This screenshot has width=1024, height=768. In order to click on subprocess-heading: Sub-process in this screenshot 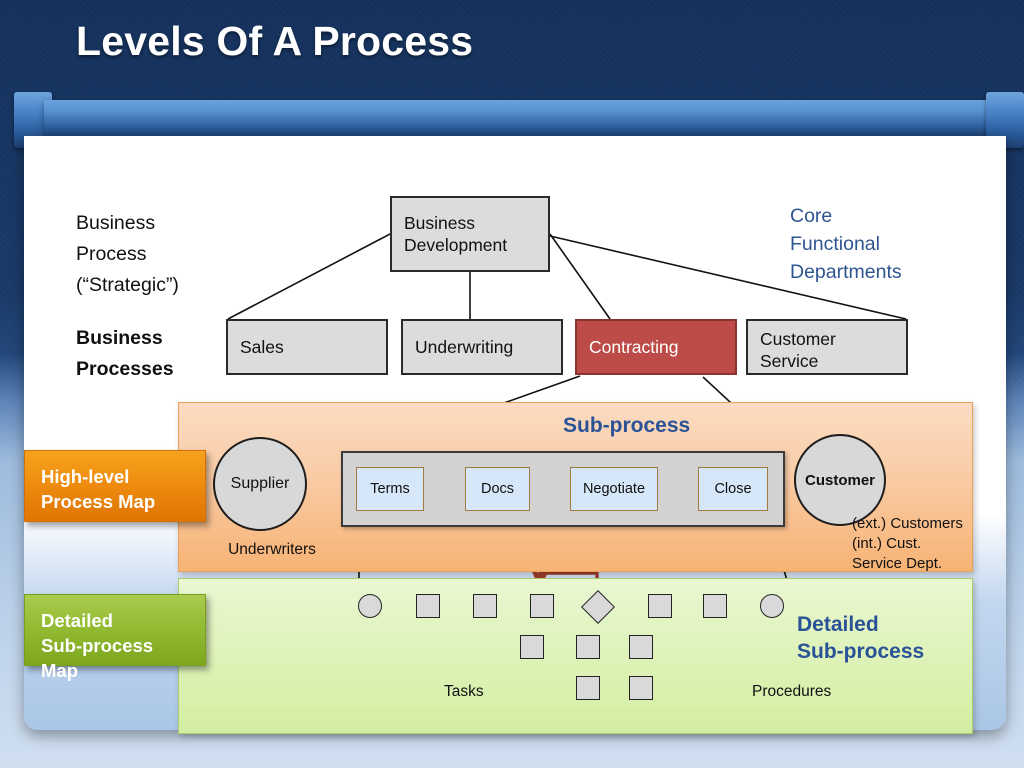, I will do `click(627, 425)`.